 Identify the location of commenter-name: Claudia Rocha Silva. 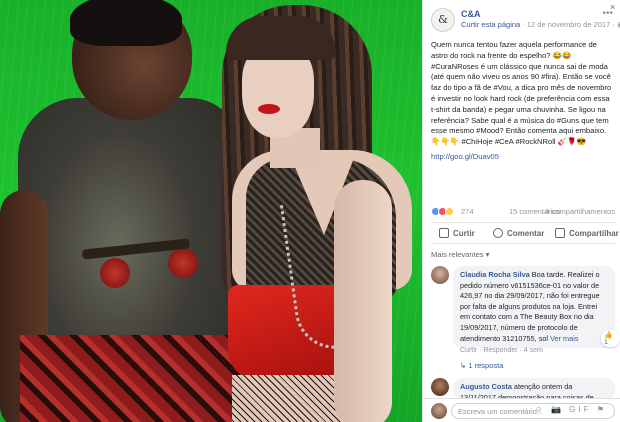
(495, 274).